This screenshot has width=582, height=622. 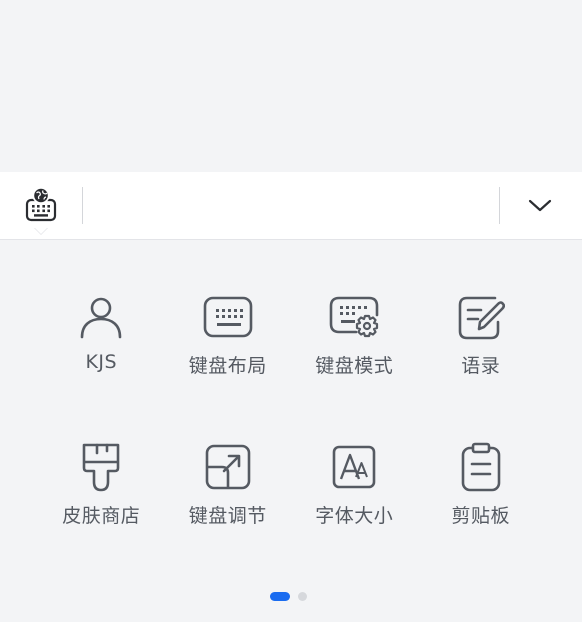 I want to click on function-label: 语录, so click(x=481, y=366).